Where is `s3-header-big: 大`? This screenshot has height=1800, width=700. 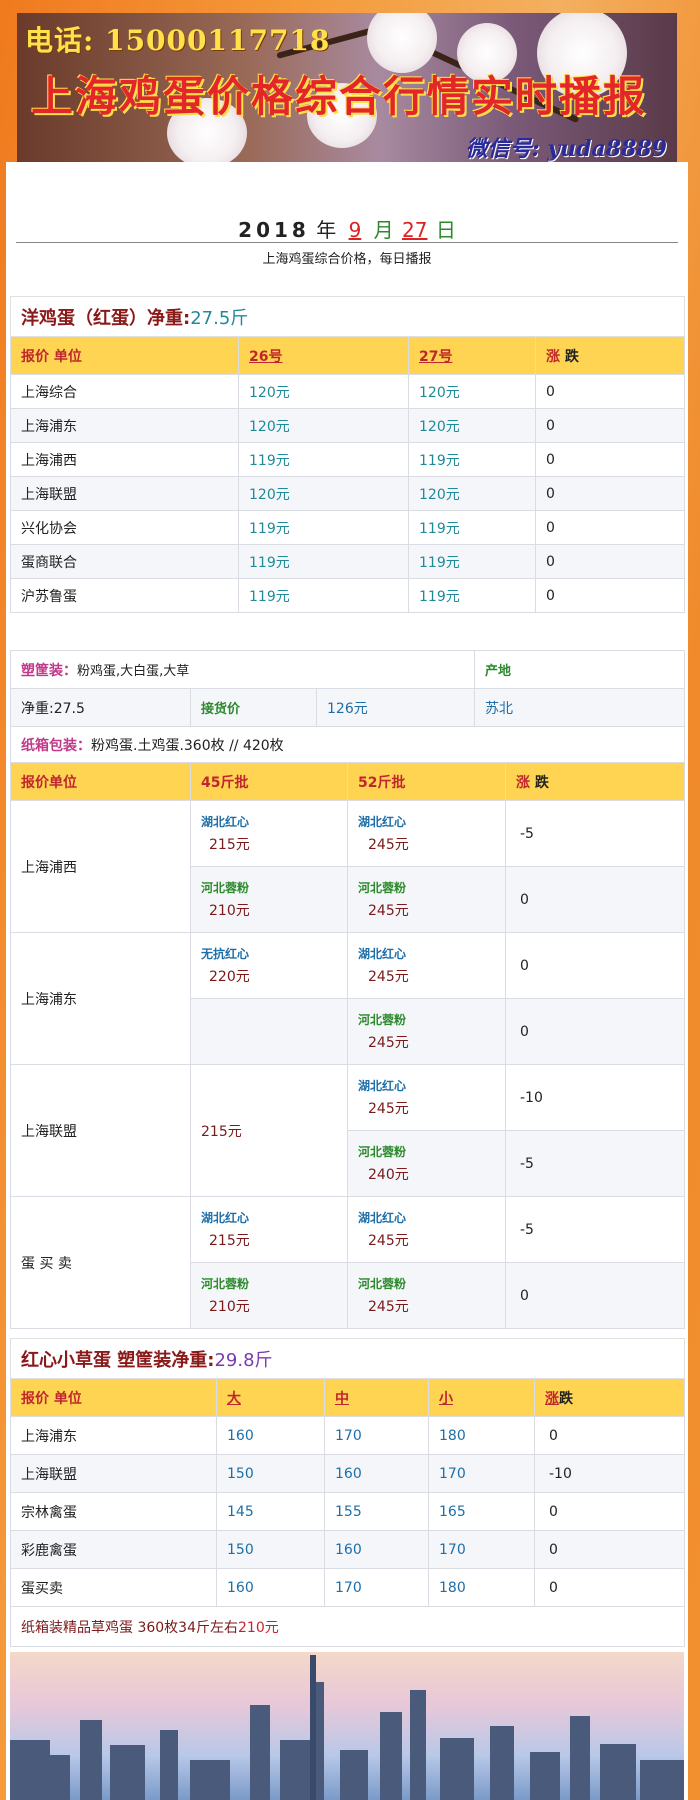
s3-header-big: 大 is located at coordinates (270, 1397).